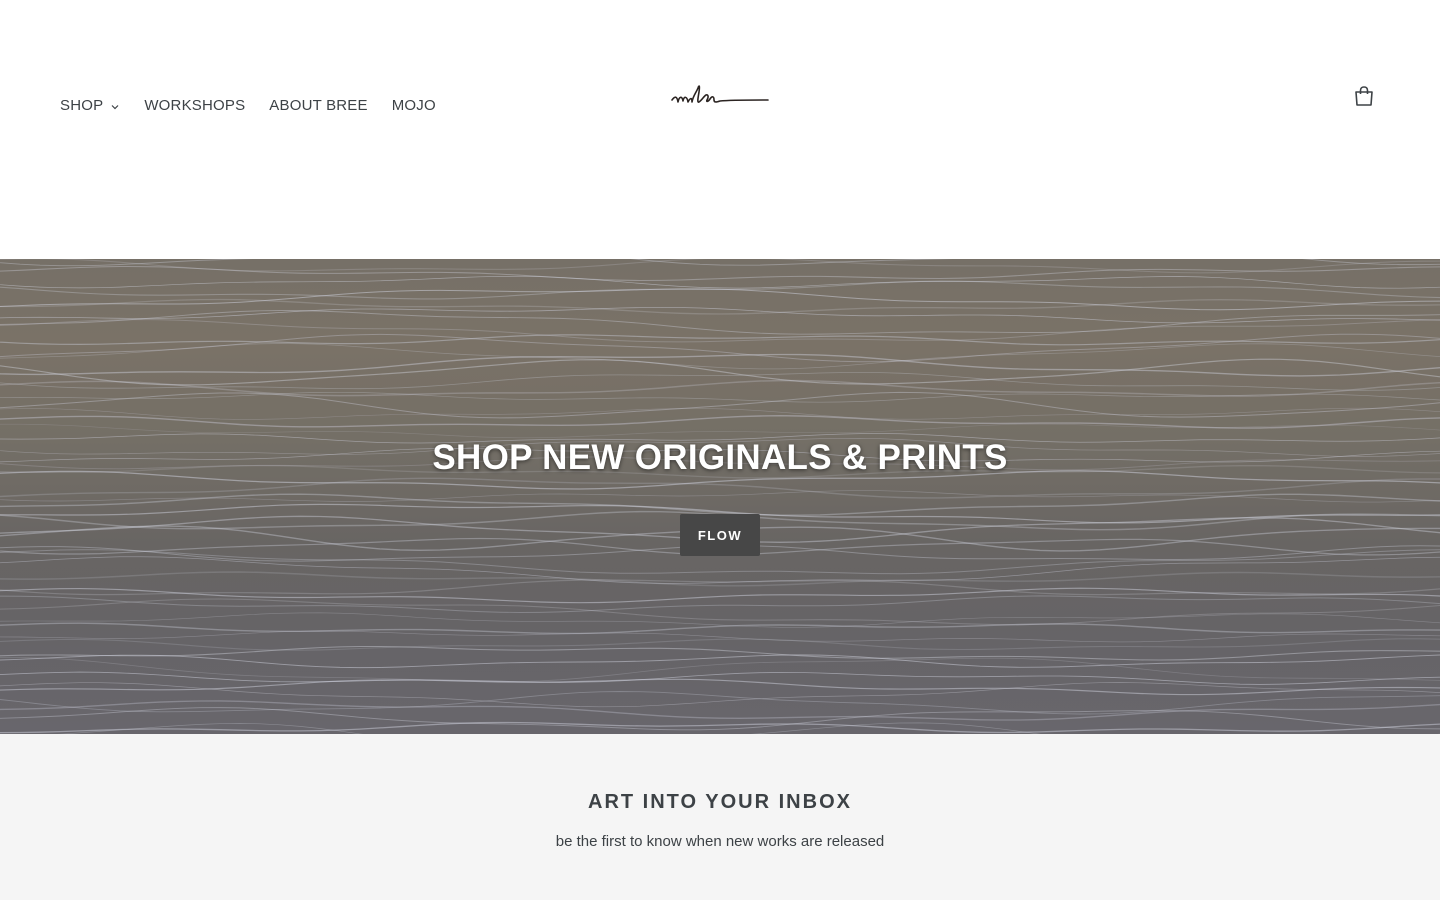 This screenshot has height=900, width=1440. I want to click on newsletter-title: ART INTO YOUR INBOX, so click(720, 802).